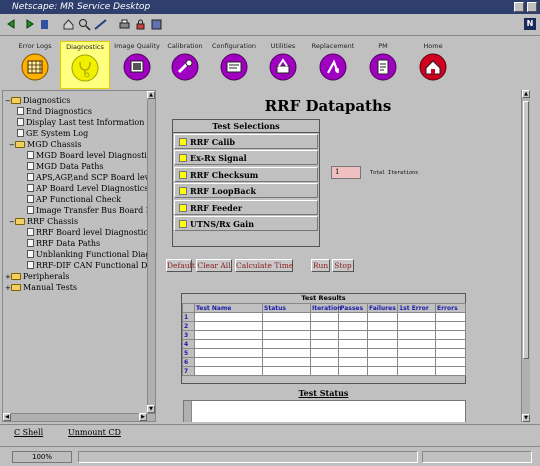 Image resolution: width=540 pixels, height=466 pixels. Describe the element at coordinates (477, 457) in the screenshot. I see `status-indicator-area` at that location.